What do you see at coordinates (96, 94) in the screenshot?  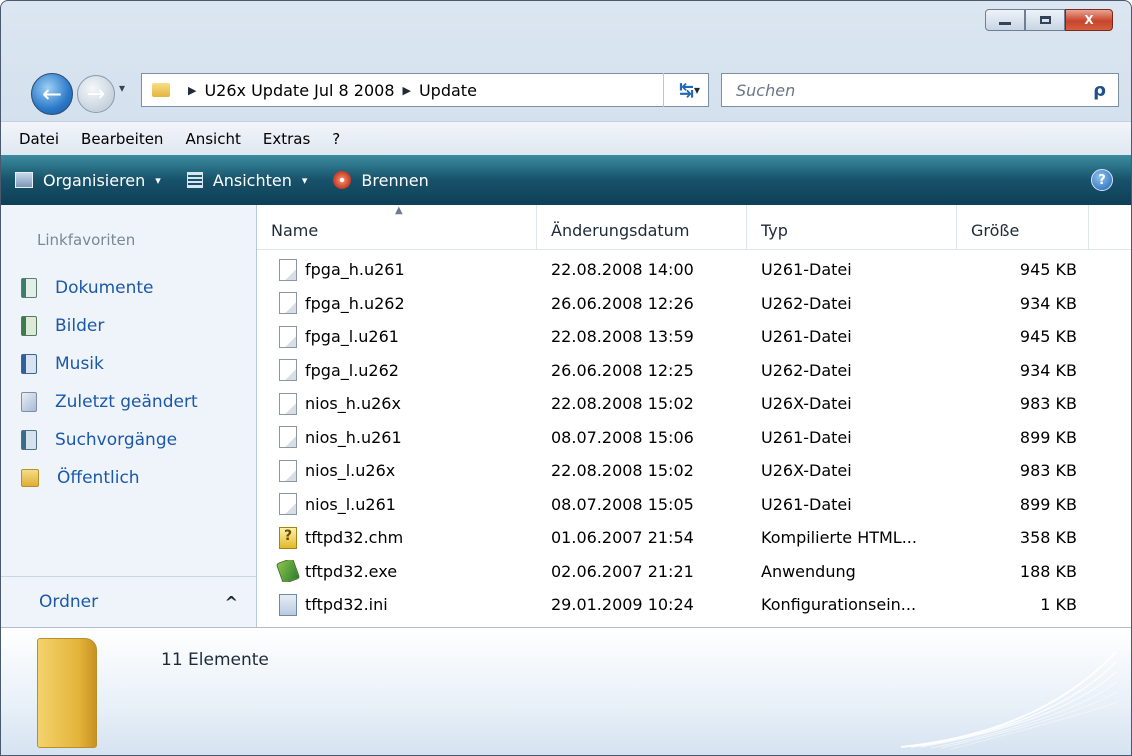 I see `forward-button: →` at bounding box center [96, 94].